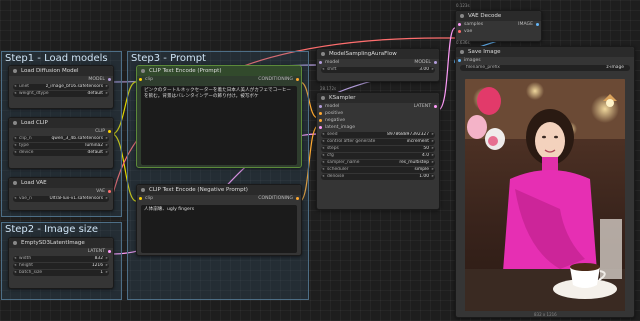  I want to click on filename-prefix-field: filename_prefix z-image, so click(545, 68).